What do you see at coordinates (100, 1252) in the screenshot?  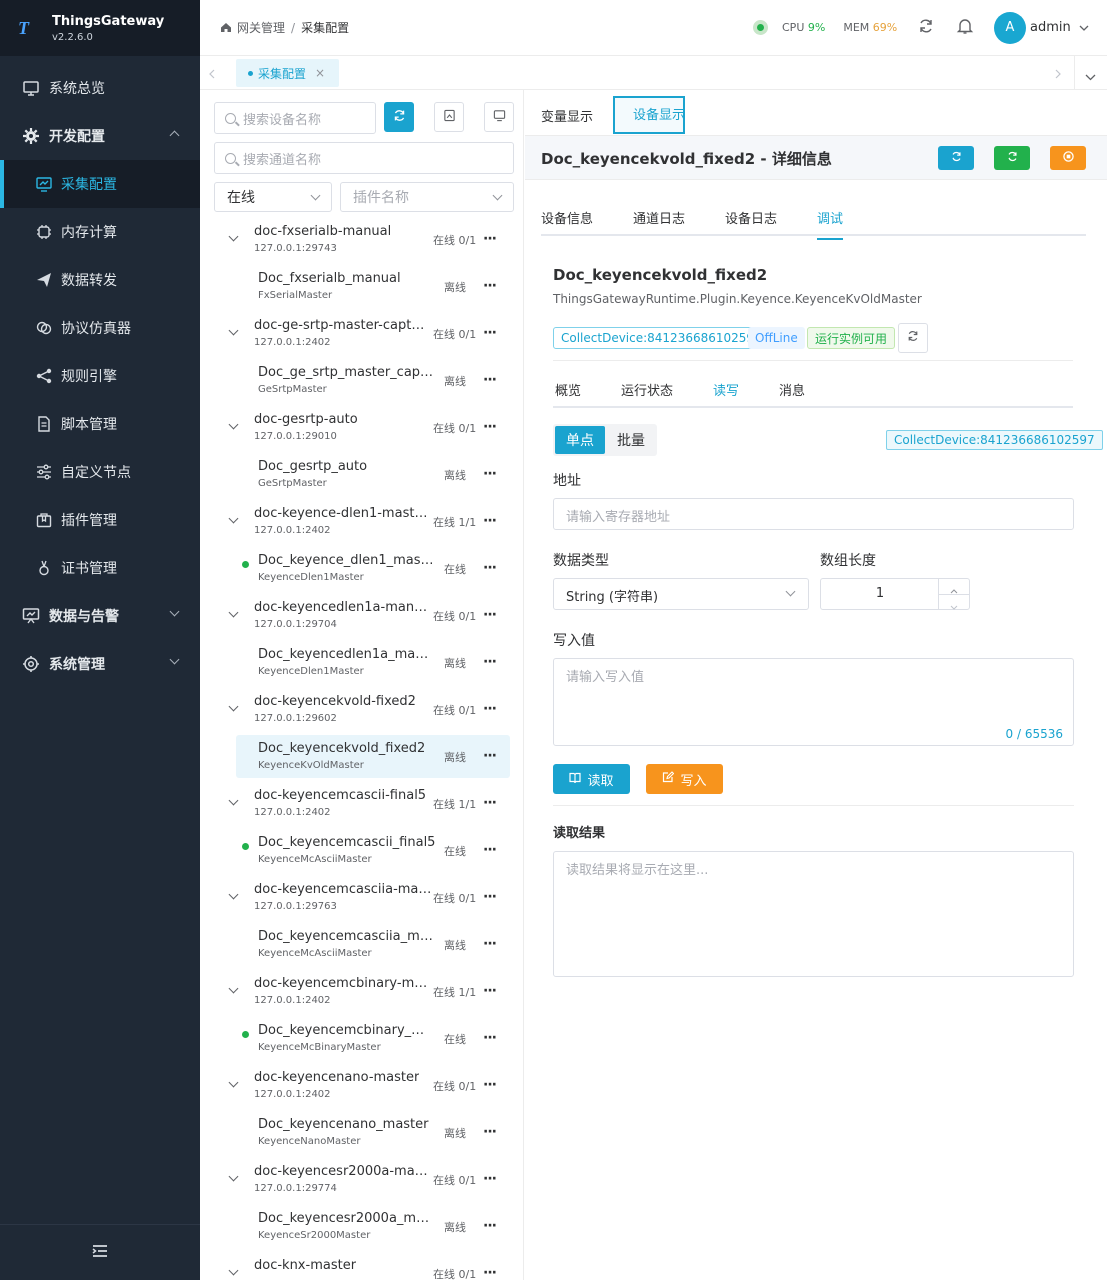 I see `collapse-sidebar-button` at bounding box center [100, 1252].